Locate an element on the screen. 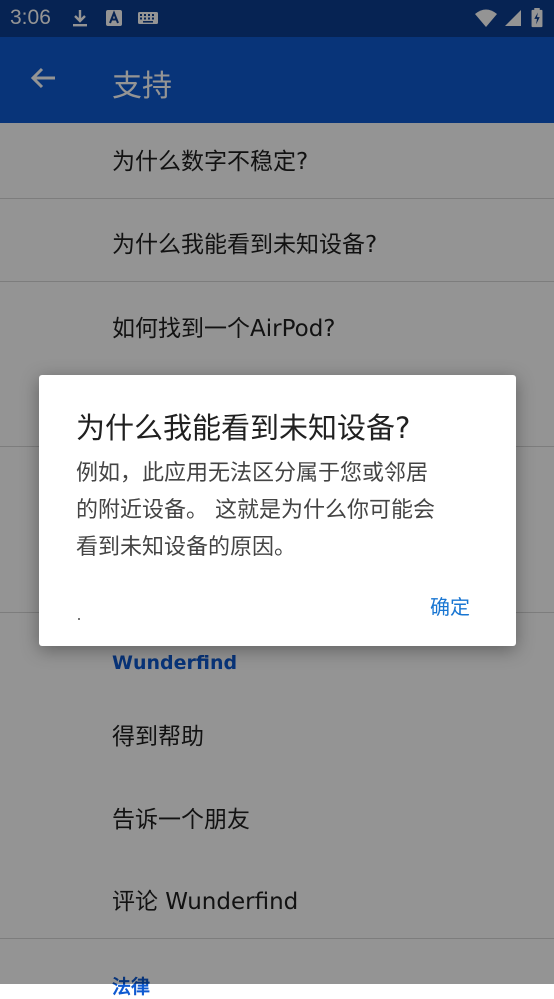 The height and width of the screenshot is (999, 554). dialog-message-line: 的附近设备。 这就是为什么你可能会 is located at coordinates (255, 510).